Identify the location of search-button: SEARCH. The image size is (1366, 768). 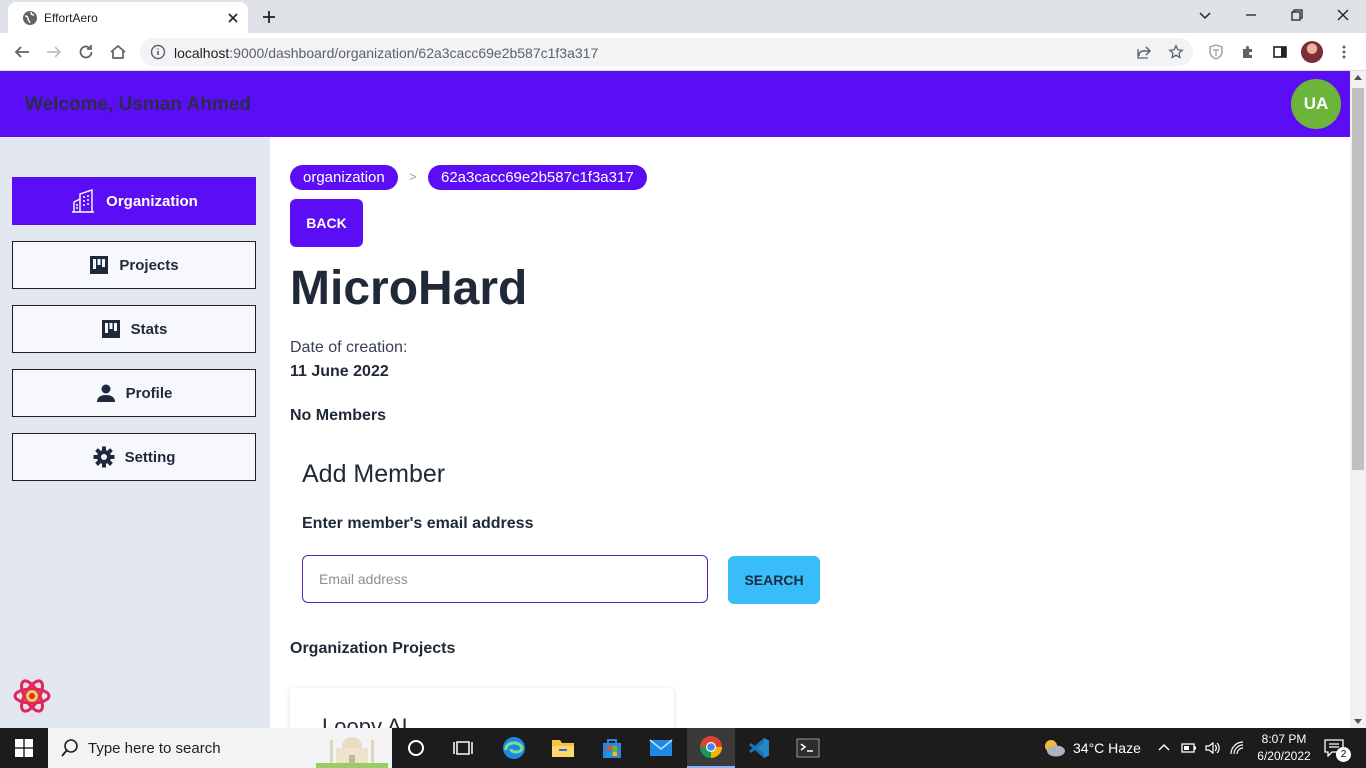
(774, 580).